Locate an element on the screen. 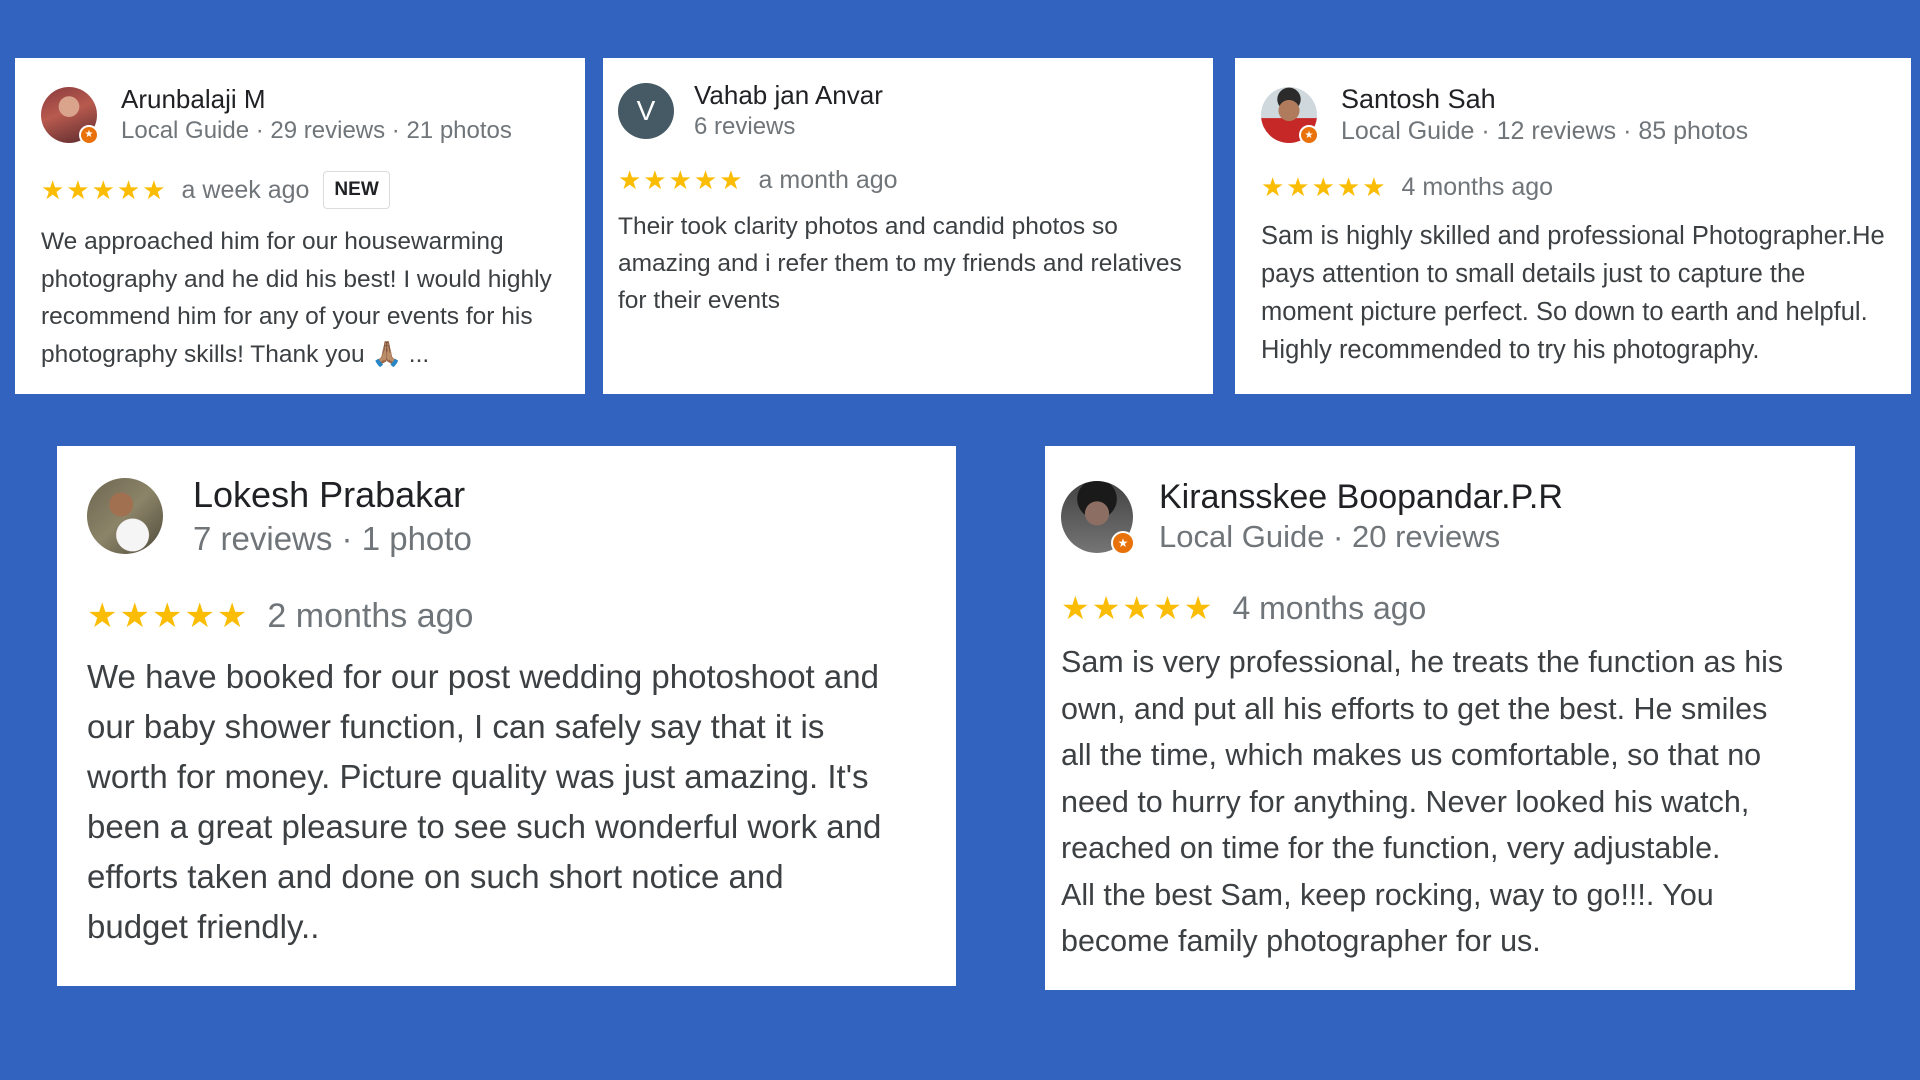 Image resolution: width=1920 pixels, height=1080 pixels. reviewer-name: Lokesh Prabakar is located at coordinates (332, 495).